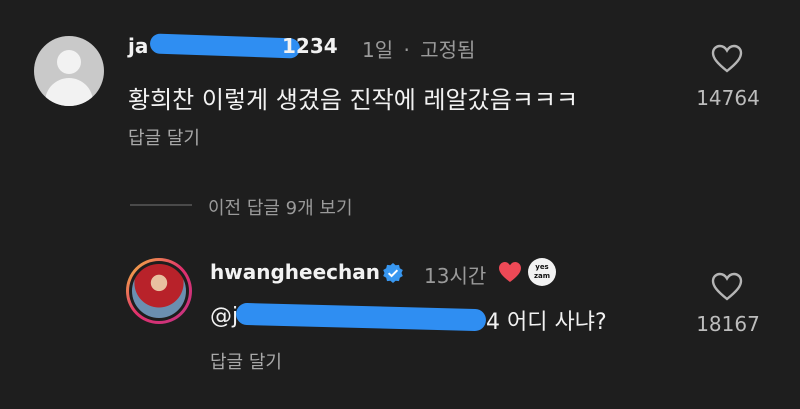  I want to click on comment-username: ja, so click(138, 46).